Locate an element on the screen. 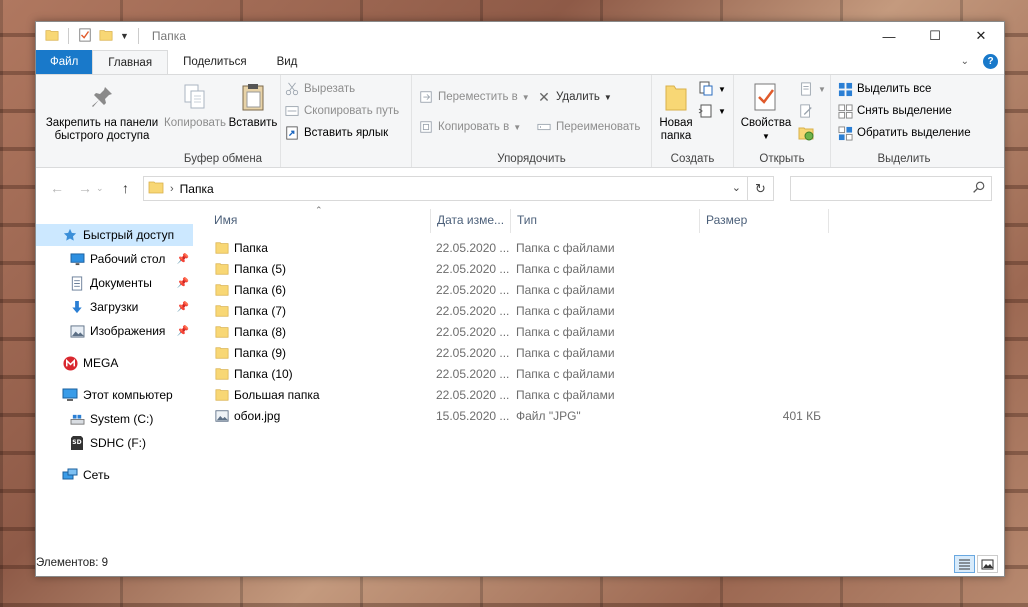 Image resolution: width=1028 pixels, height=607 pixels. minimize-button: — is located at coordinates (889, 36).